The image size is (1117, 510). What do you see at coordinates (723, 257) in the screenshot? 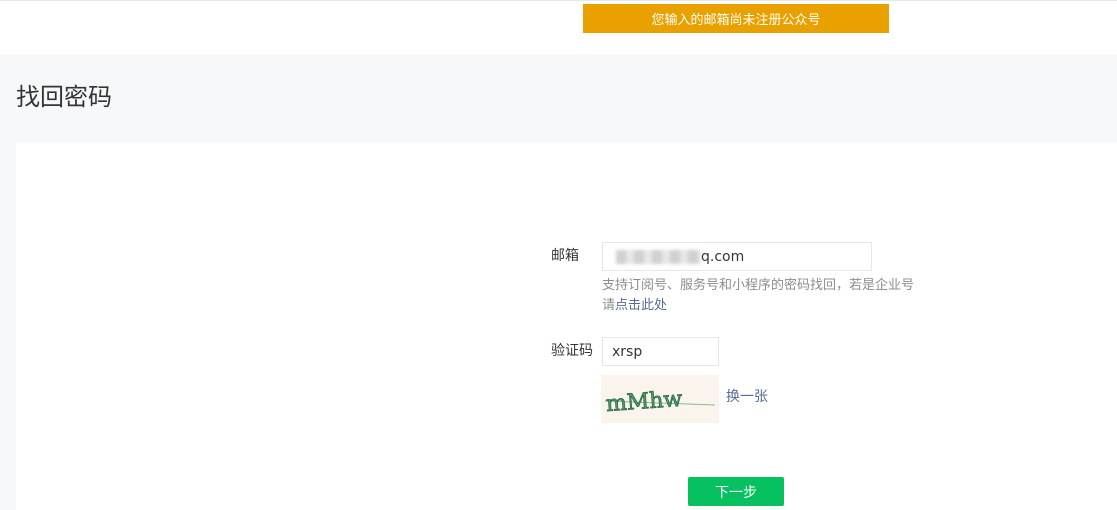
I see `email-visible-suffix: q.com` at bounding box center [723, 257].